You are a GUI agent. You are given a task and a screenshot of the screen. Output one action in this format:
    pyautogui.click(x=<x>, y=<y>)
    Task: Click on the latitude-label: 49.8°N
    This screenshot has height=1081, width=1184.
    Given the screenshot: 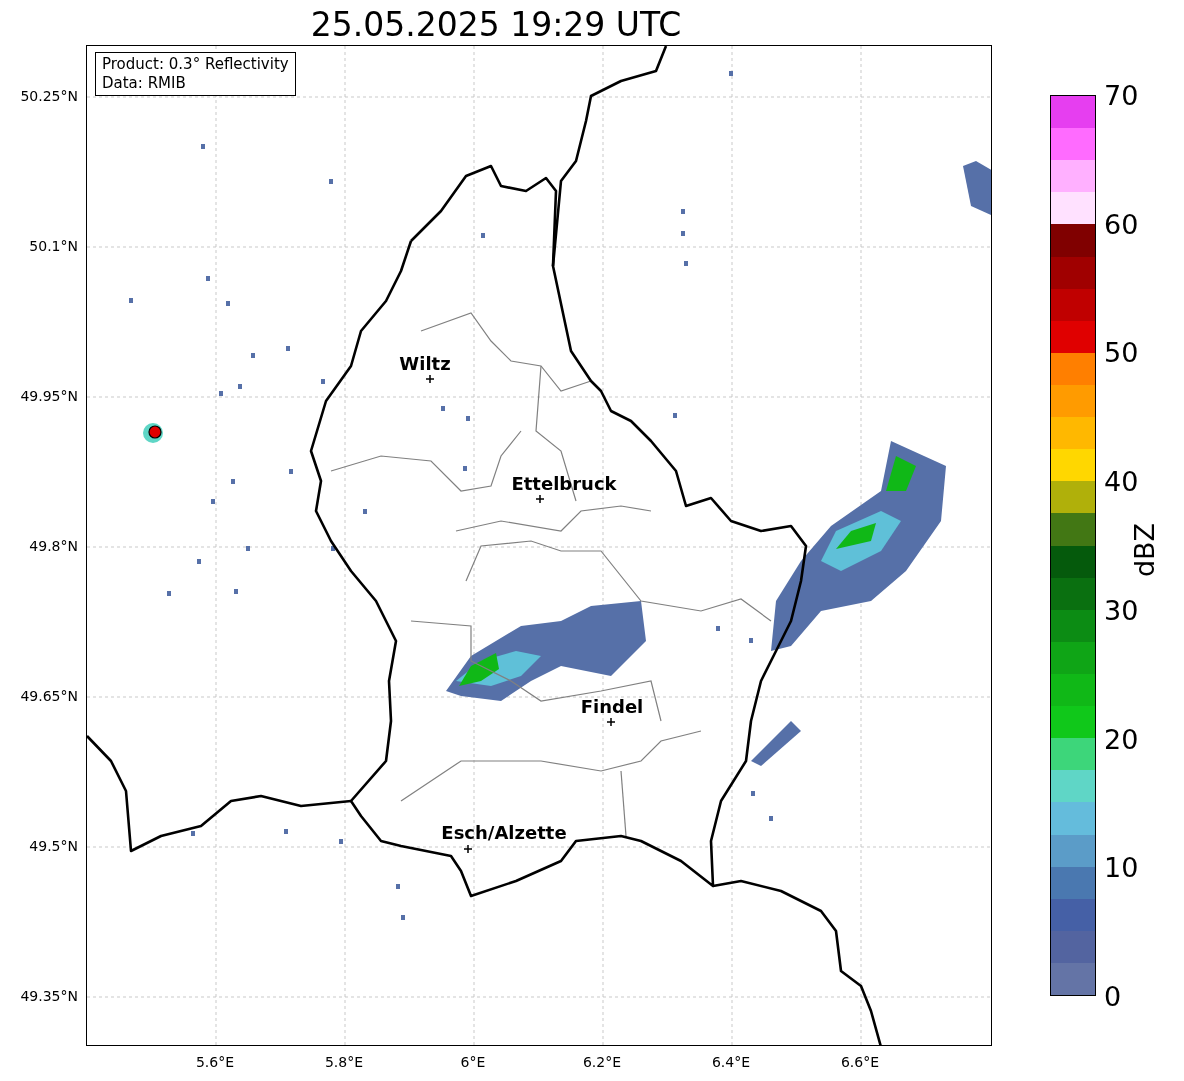 What is the action you would take?
    pyautogui.click(x=53, y=546)
    